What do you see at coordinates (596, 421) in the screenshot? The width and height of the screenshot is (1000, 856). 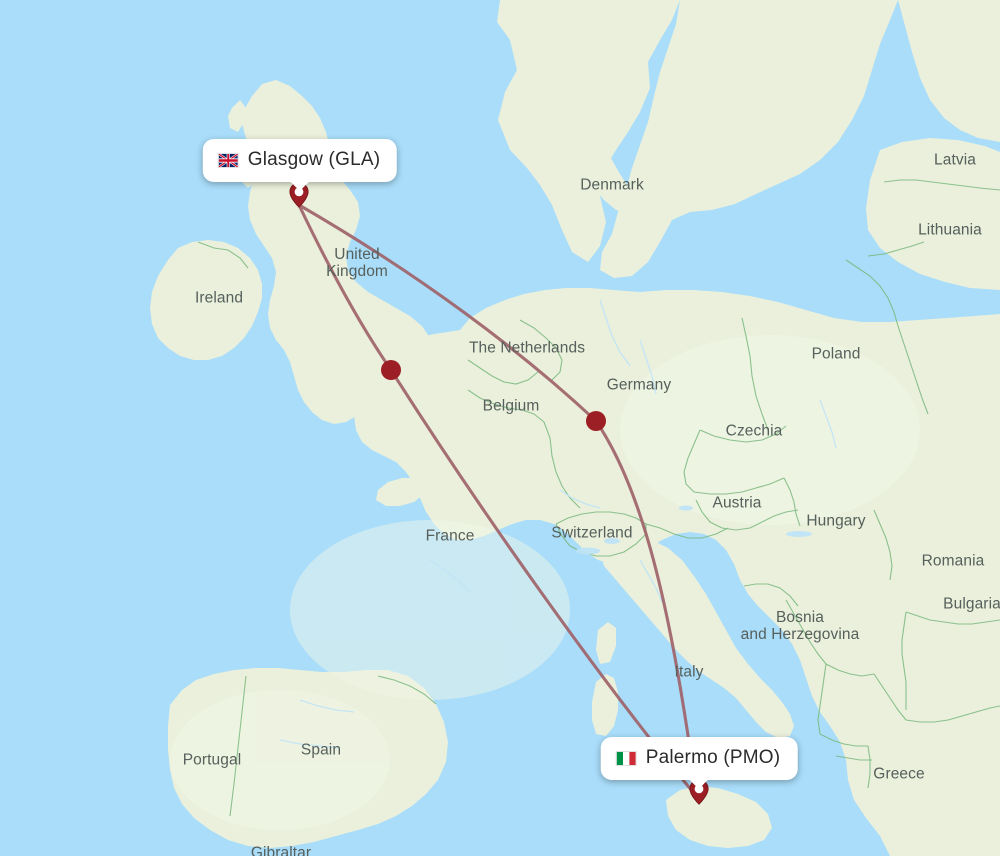 I see `waypoint-germany` at bounding box center [596, 421].